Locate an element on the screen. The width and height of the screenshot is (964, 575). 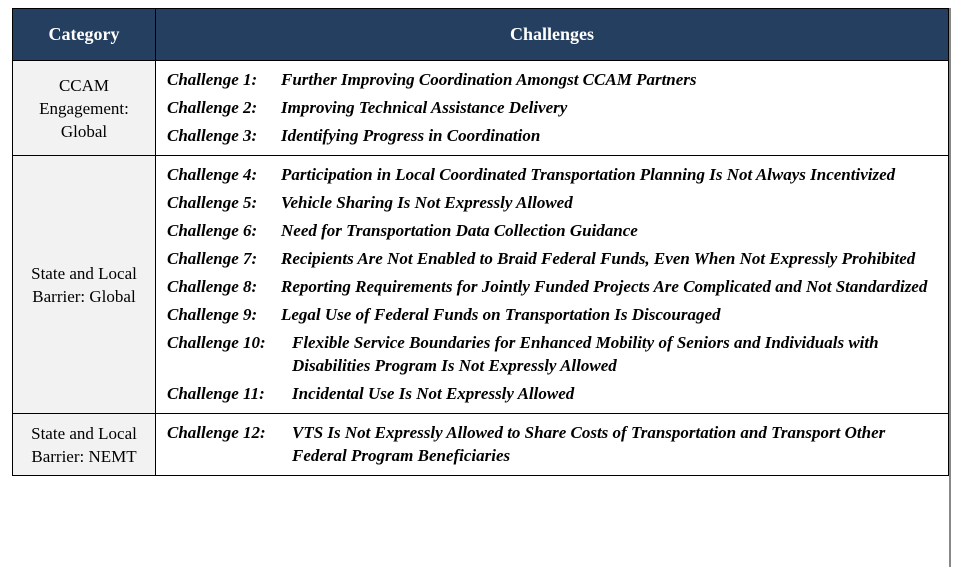
challenge-label: Challenge 10: is located at coordinates (216, 342).